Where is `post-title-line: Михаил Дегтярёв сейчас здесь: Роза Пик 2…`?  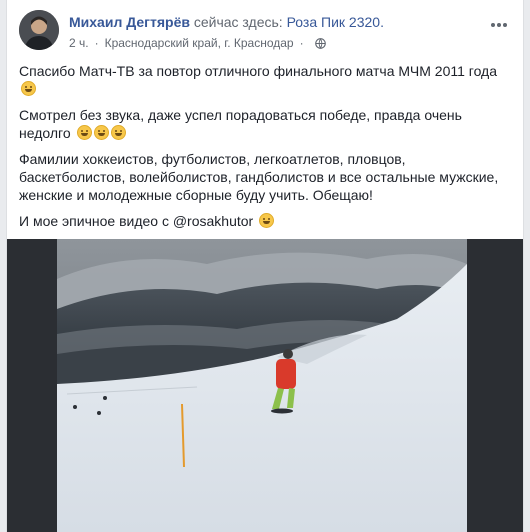
post-title-line: Михаил Дегтярёв сейчас здесь: Роза Пик 2… is located at coordinates (226, 22).